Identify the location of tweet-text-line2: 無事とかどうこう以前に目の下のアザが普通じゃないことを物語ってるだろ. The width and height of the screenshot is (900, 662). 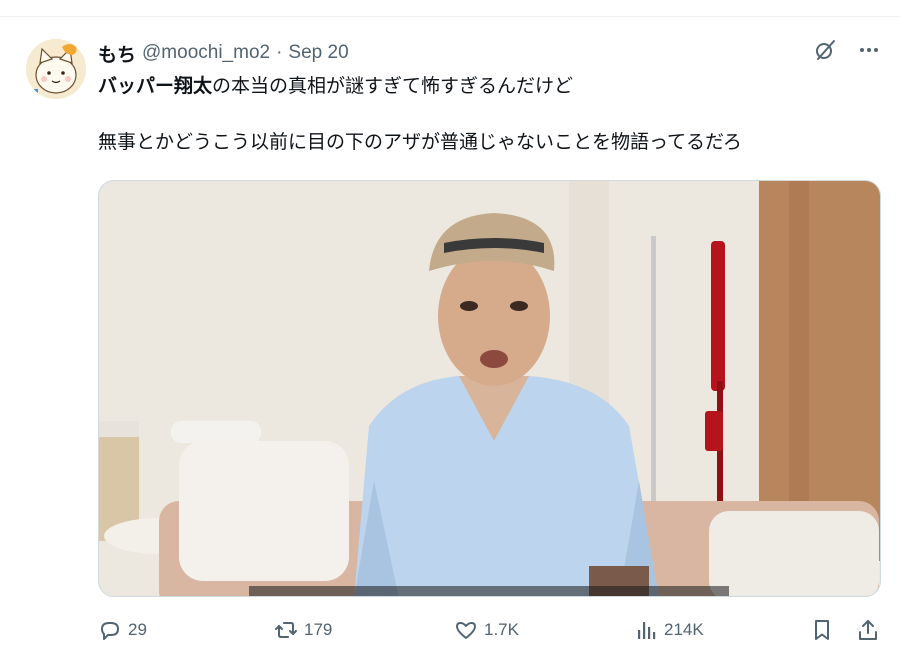
(420, 142).